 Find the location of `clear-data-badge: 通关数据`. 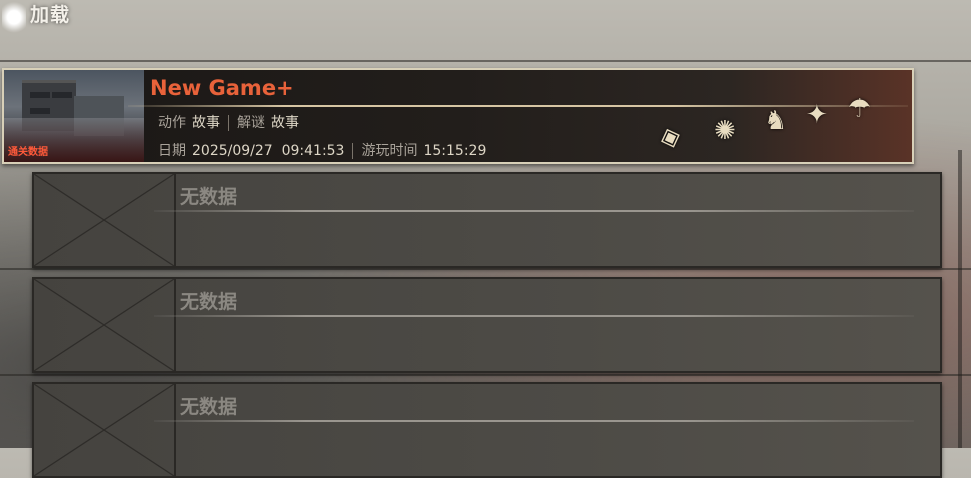

clear-data-badge: 通关数据 is located at coordinates (28, 152).